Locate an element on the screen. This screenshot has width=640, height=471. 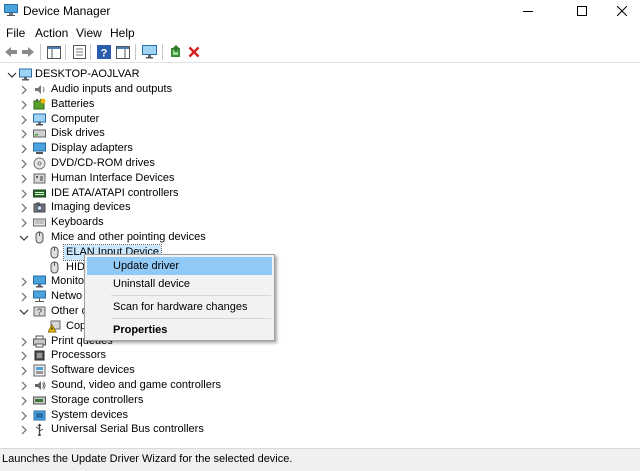
ide-controller-icon is located at coordinates (39, 193).